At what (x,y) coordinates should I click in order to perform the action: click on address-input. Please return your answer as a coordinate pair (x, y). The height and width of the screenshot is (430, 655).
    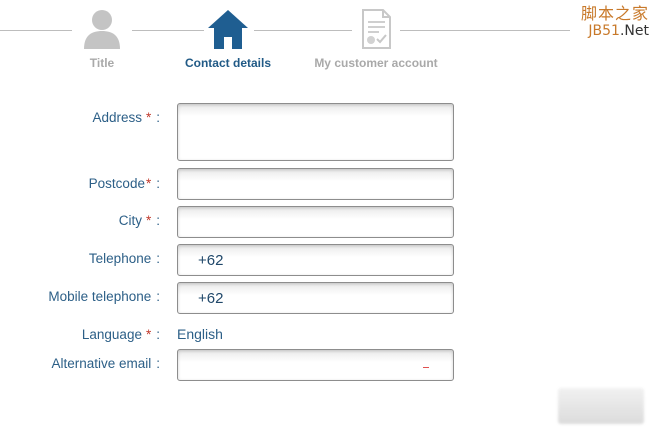
    Looking at the image, I should click on (315, 132).